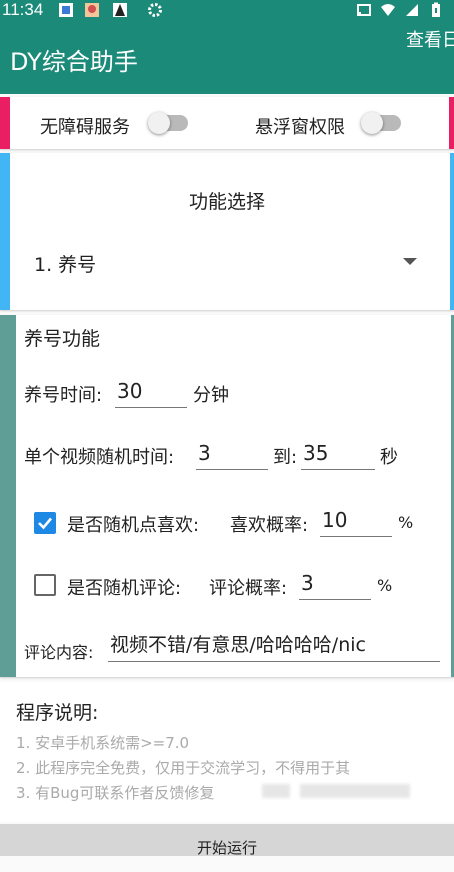 The height and width of the screenshot is (872, 454). I want to click on battery-icon, so click(436, 9).